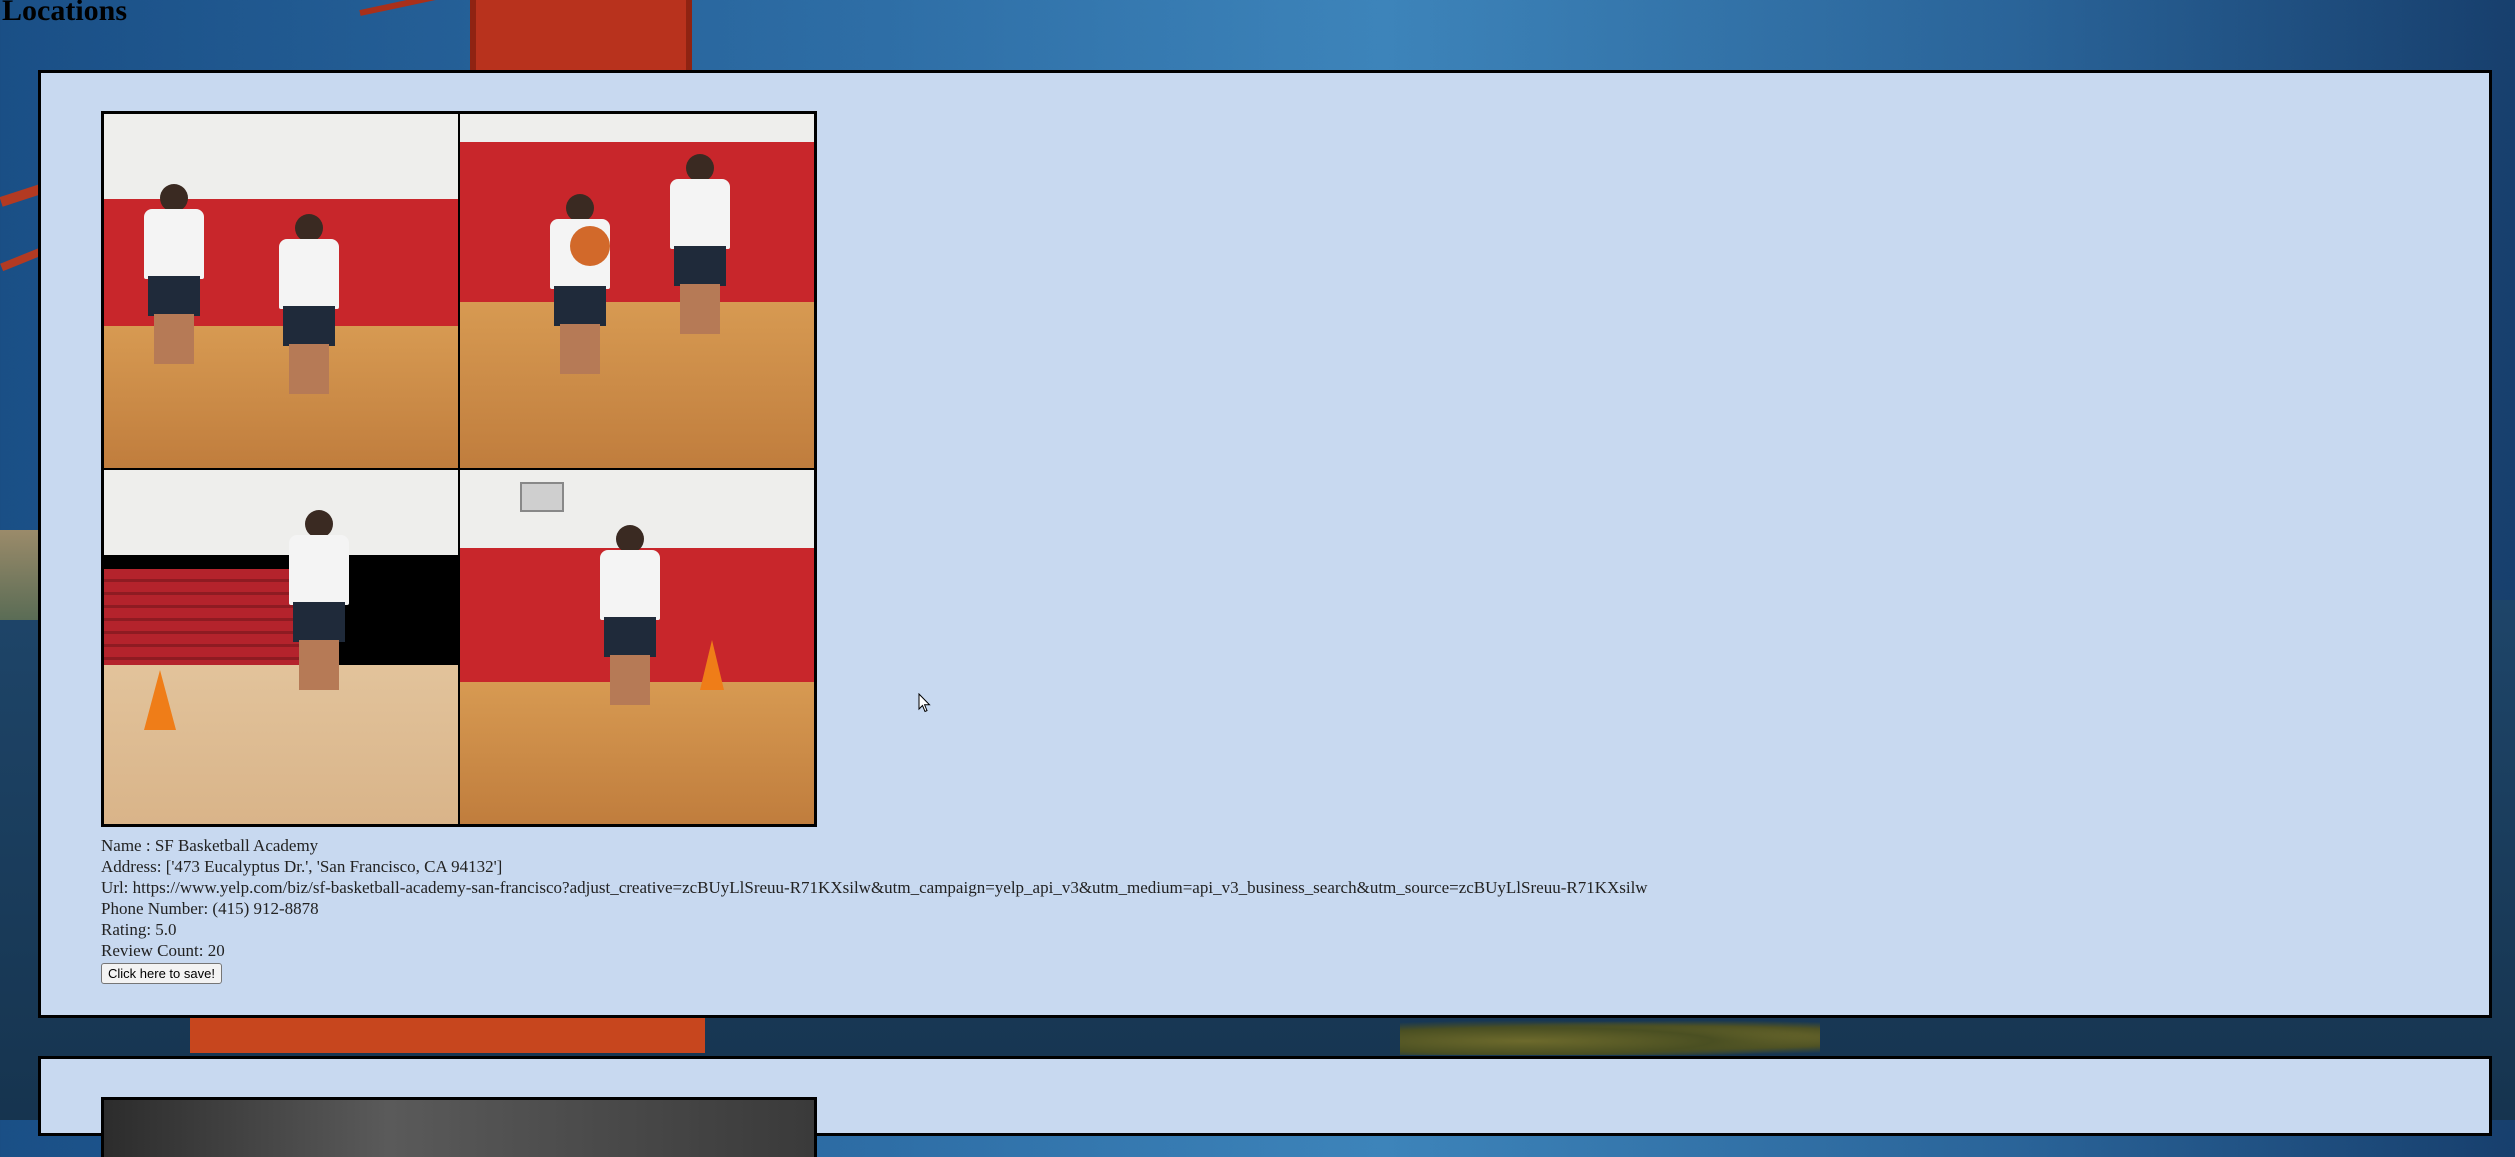  I want to click on background-trees, so click(1610, 1037).